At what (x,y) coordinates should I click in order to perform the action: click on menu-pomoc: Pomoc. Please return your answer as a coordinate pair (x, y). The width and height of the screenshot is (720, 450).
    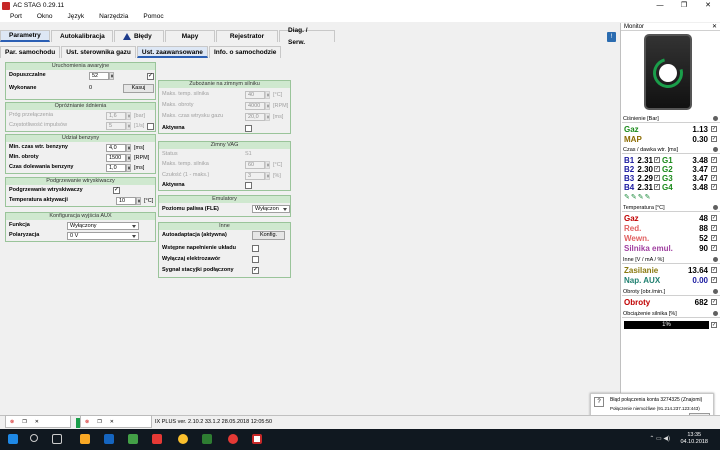
    Looking at the image, I should click on (153, 16).